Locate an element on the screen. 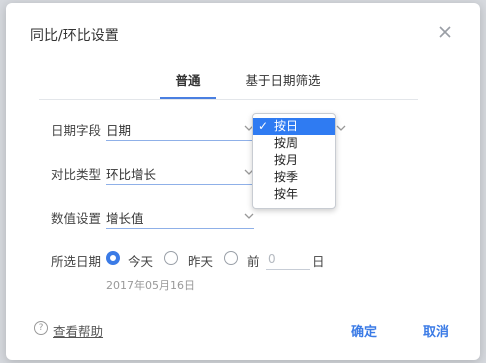 The width and height of the screenshot is (486, 363). period-dropdown-menu: ✓ 按日 按周 按月 按季 按年 is located at coordinates (294, 161).